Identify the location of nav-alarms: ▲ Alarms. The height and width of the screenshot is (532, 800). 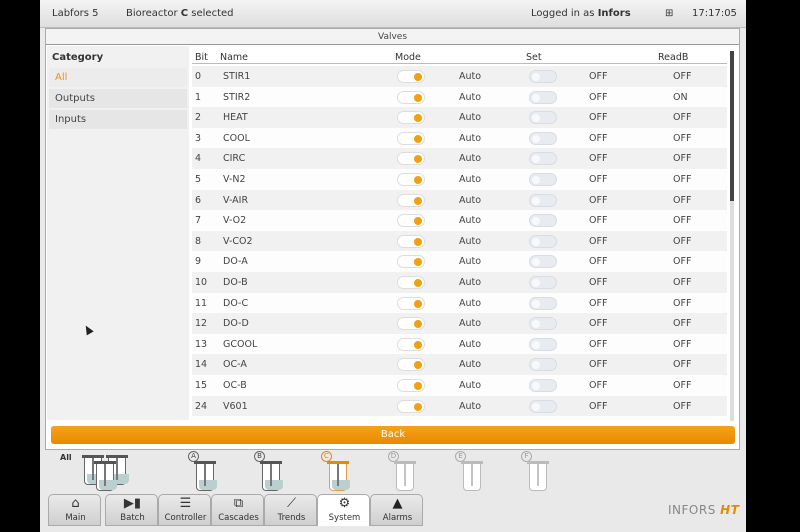
(396, 510).